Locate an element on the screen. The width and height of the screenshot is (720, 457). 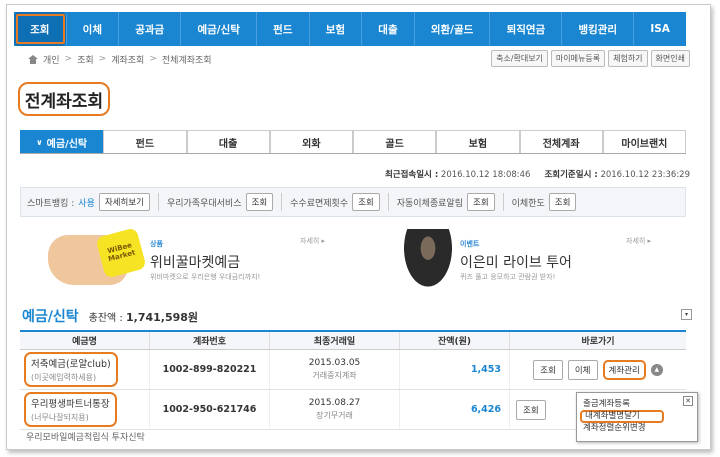
query-time-value: 2016.10.12 23:36:29 is located at coordinates (645, 175).